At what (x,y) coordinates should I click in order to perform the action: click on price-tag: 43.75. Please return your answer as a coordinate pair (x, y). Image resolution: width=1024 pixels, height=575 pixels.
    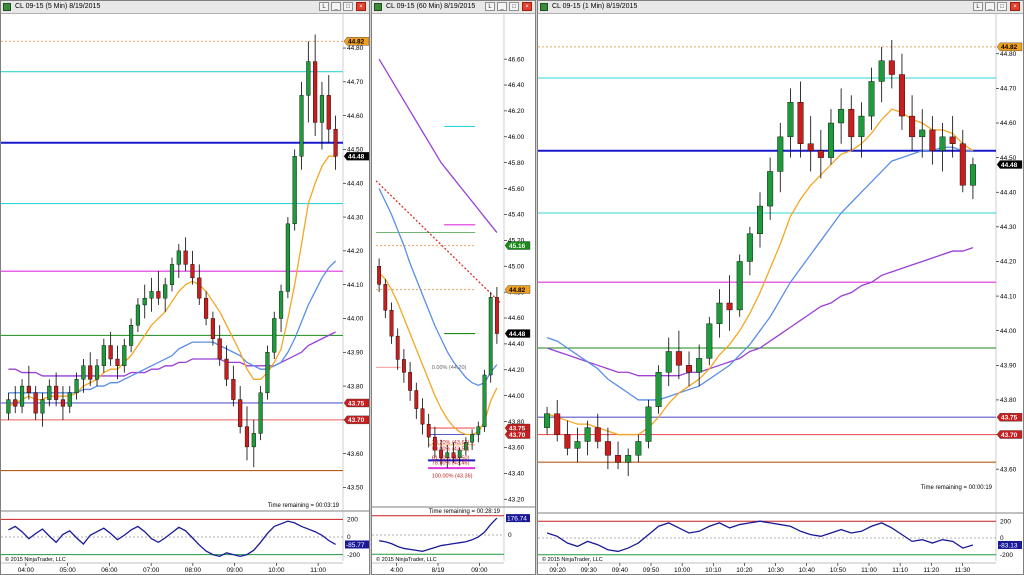
    Looking at the image, I should click on (1009, 417).